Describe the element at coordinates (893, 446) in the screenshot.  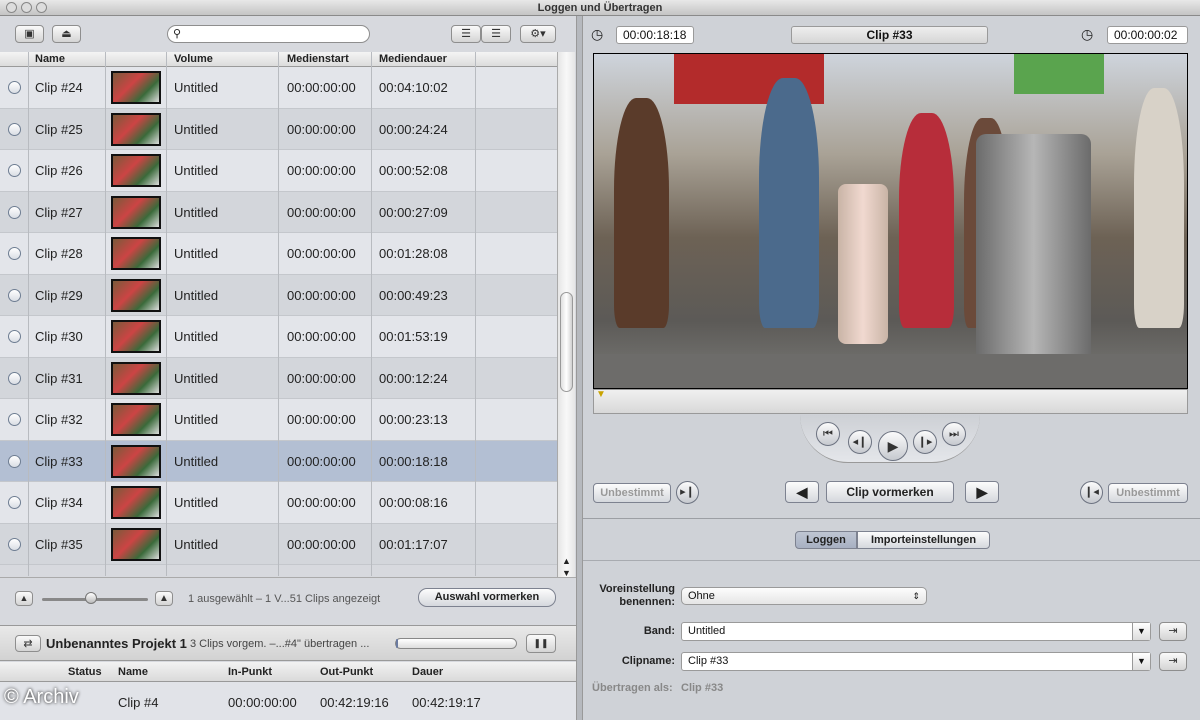
I see `play-button: ▶` at that location.